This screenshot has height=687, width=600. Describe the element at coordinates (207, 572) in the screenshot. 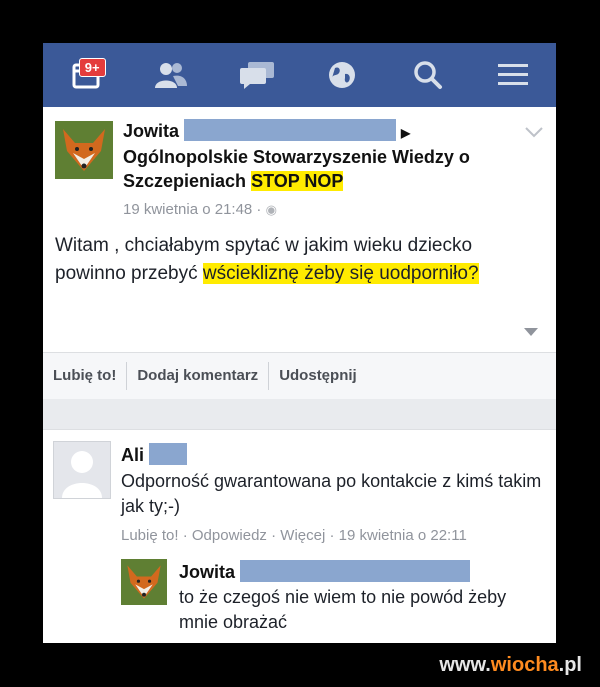

I see `reply-author-name: Jowita` at that location.